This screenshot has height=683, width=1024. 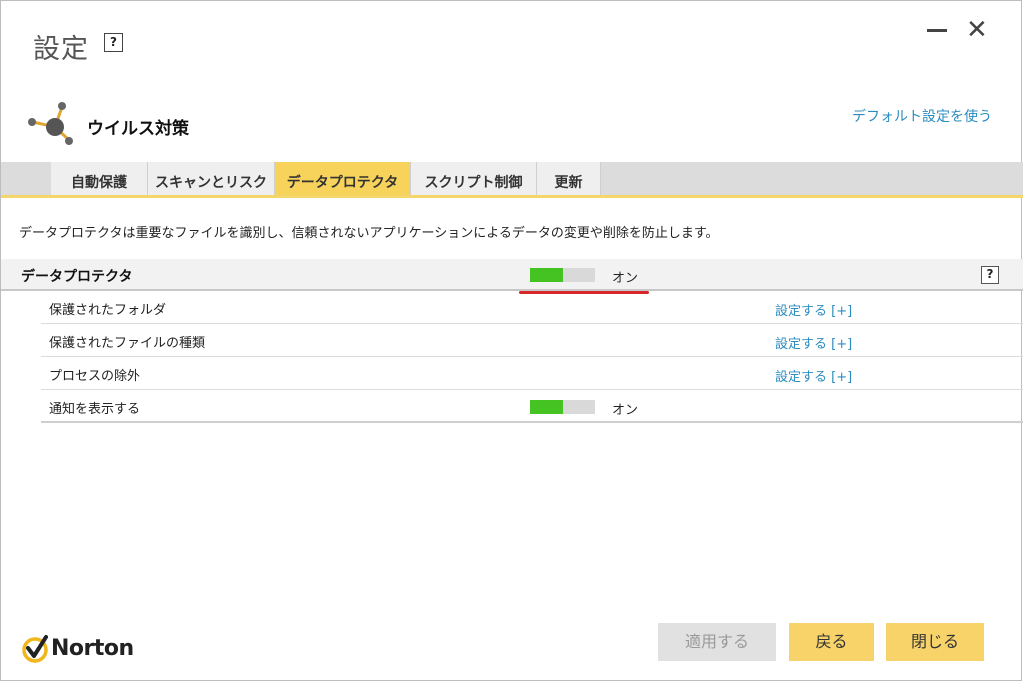 I want to click on tab-auto-protect: 自動保護, so click(x=99, y=178).